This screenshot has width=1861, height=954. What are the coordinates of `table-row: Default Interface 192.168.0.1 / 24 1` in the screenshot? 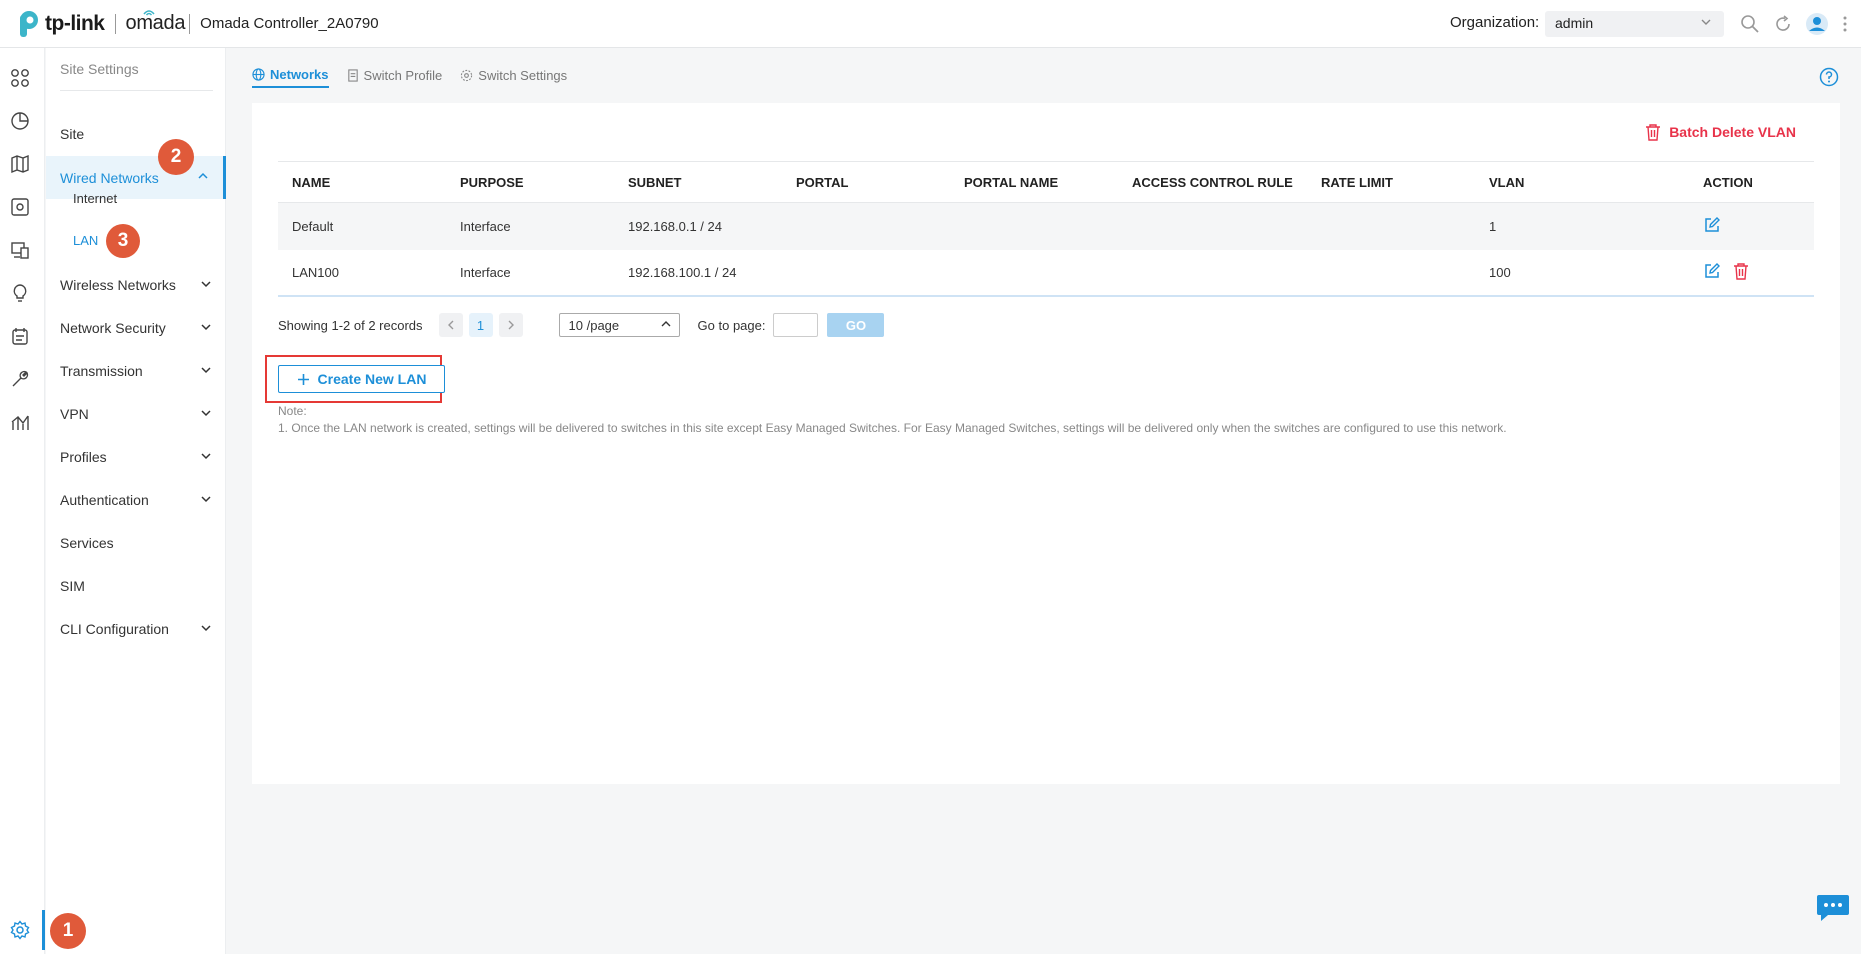 It's located at (1046, 226).